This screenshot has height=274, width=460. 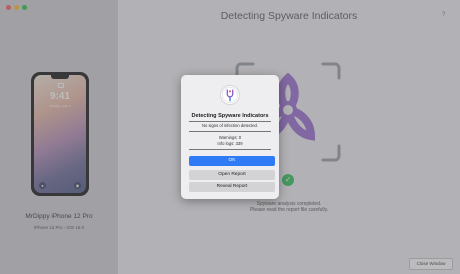 I want to click on ok-button: OK, so click(x=232, y=161).